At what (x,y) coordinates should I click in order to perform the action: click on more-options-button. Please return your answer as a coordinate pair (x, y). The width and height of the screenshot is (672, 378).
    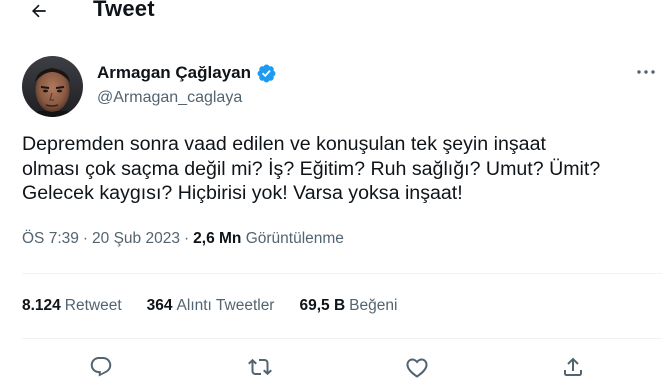
    Looking at the image, I should click on (646, 72).